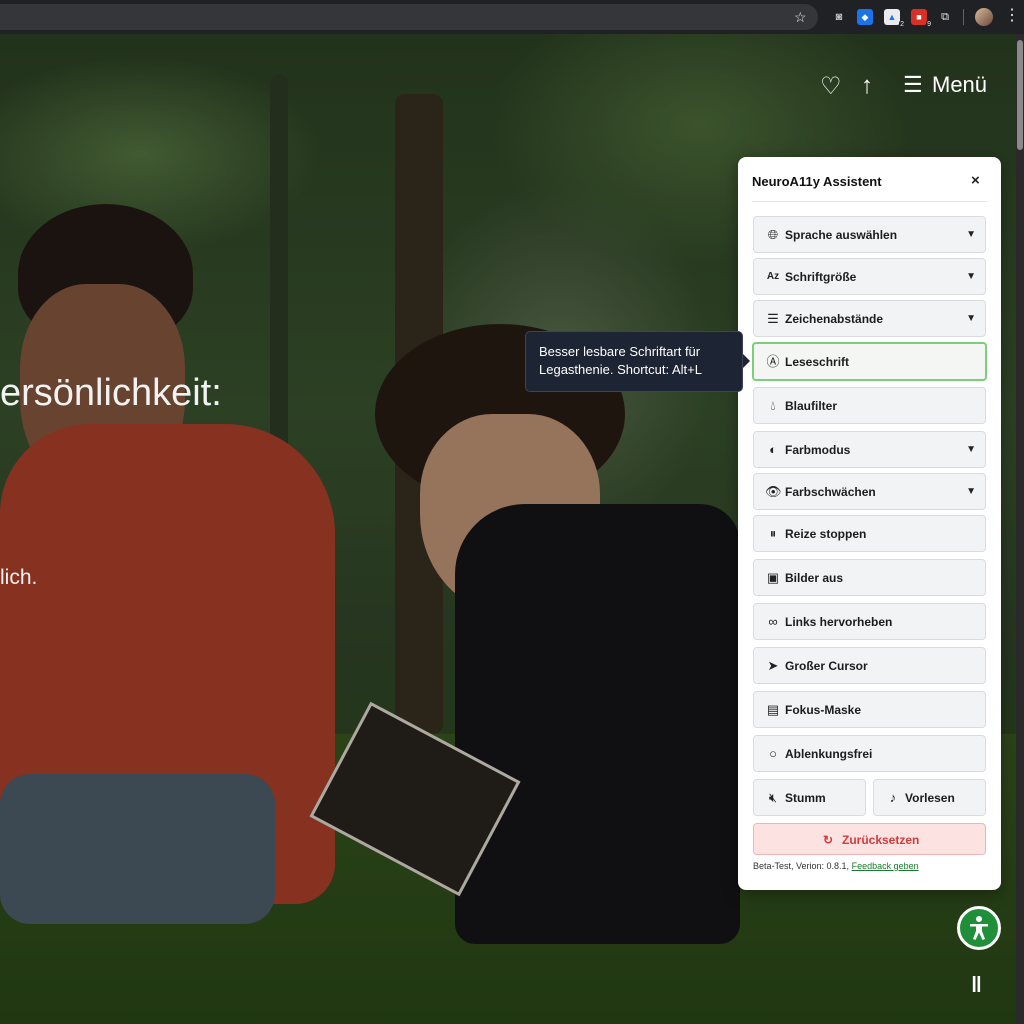 This screenshot has height=1024, width=1024. What do you see at coordinates (773, 753) in the screenshot?
I see `circle-icon: ○` at bounding box center [773, 753].